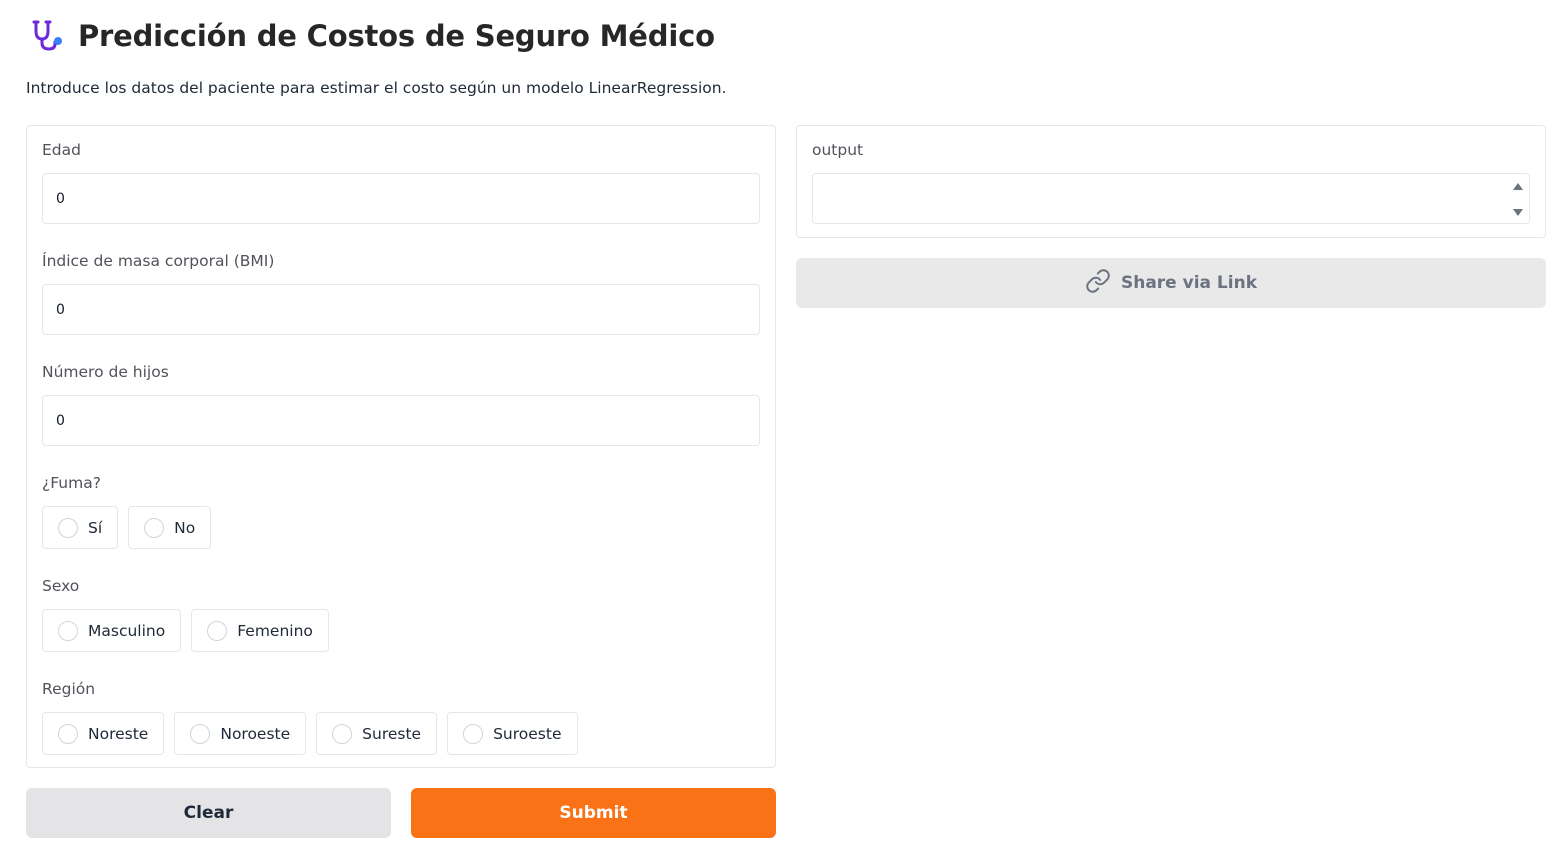  What do you see at coordinates (118, 733) in the screenshot?
I see `radio-label: Noreste` at bounding box center [118, 733].